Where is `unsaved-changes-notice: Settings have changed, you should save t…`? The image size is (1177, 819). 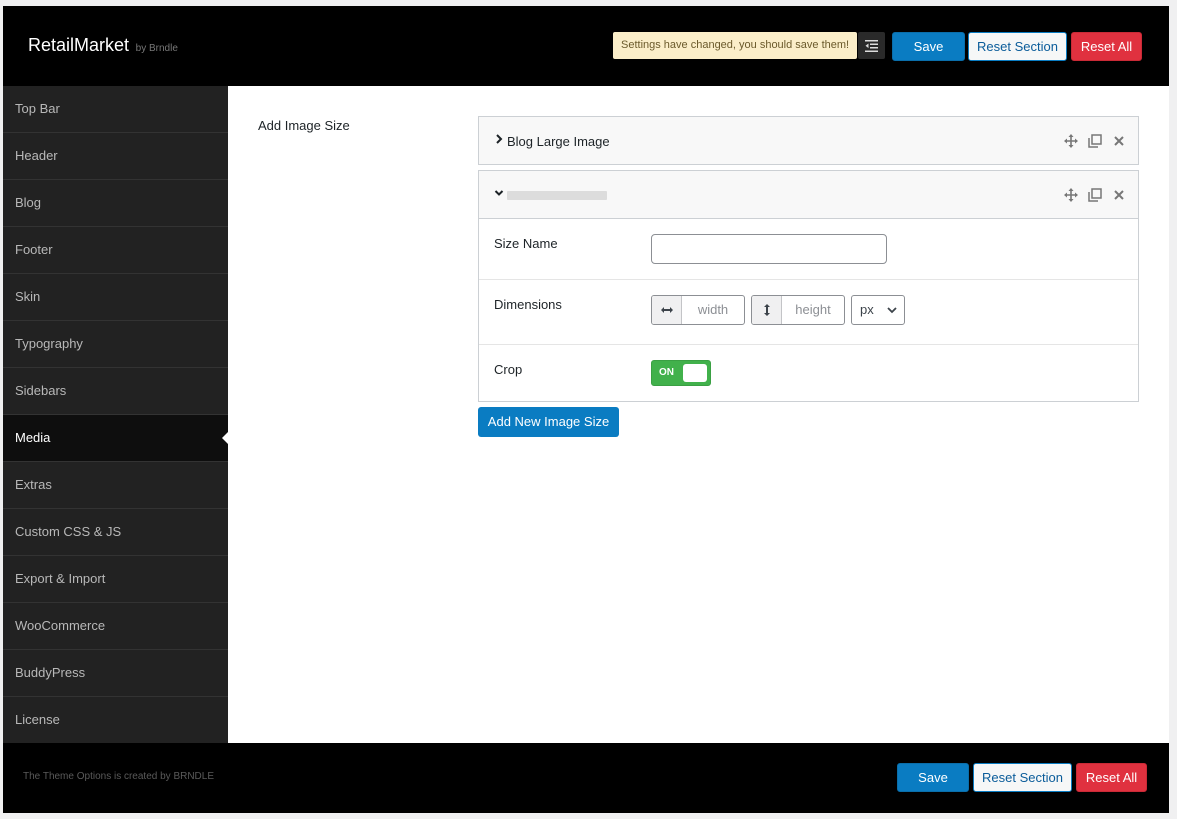 unsaved-changes-notice: Settings have changed, you should save t… is located at coordinates (735, 45).